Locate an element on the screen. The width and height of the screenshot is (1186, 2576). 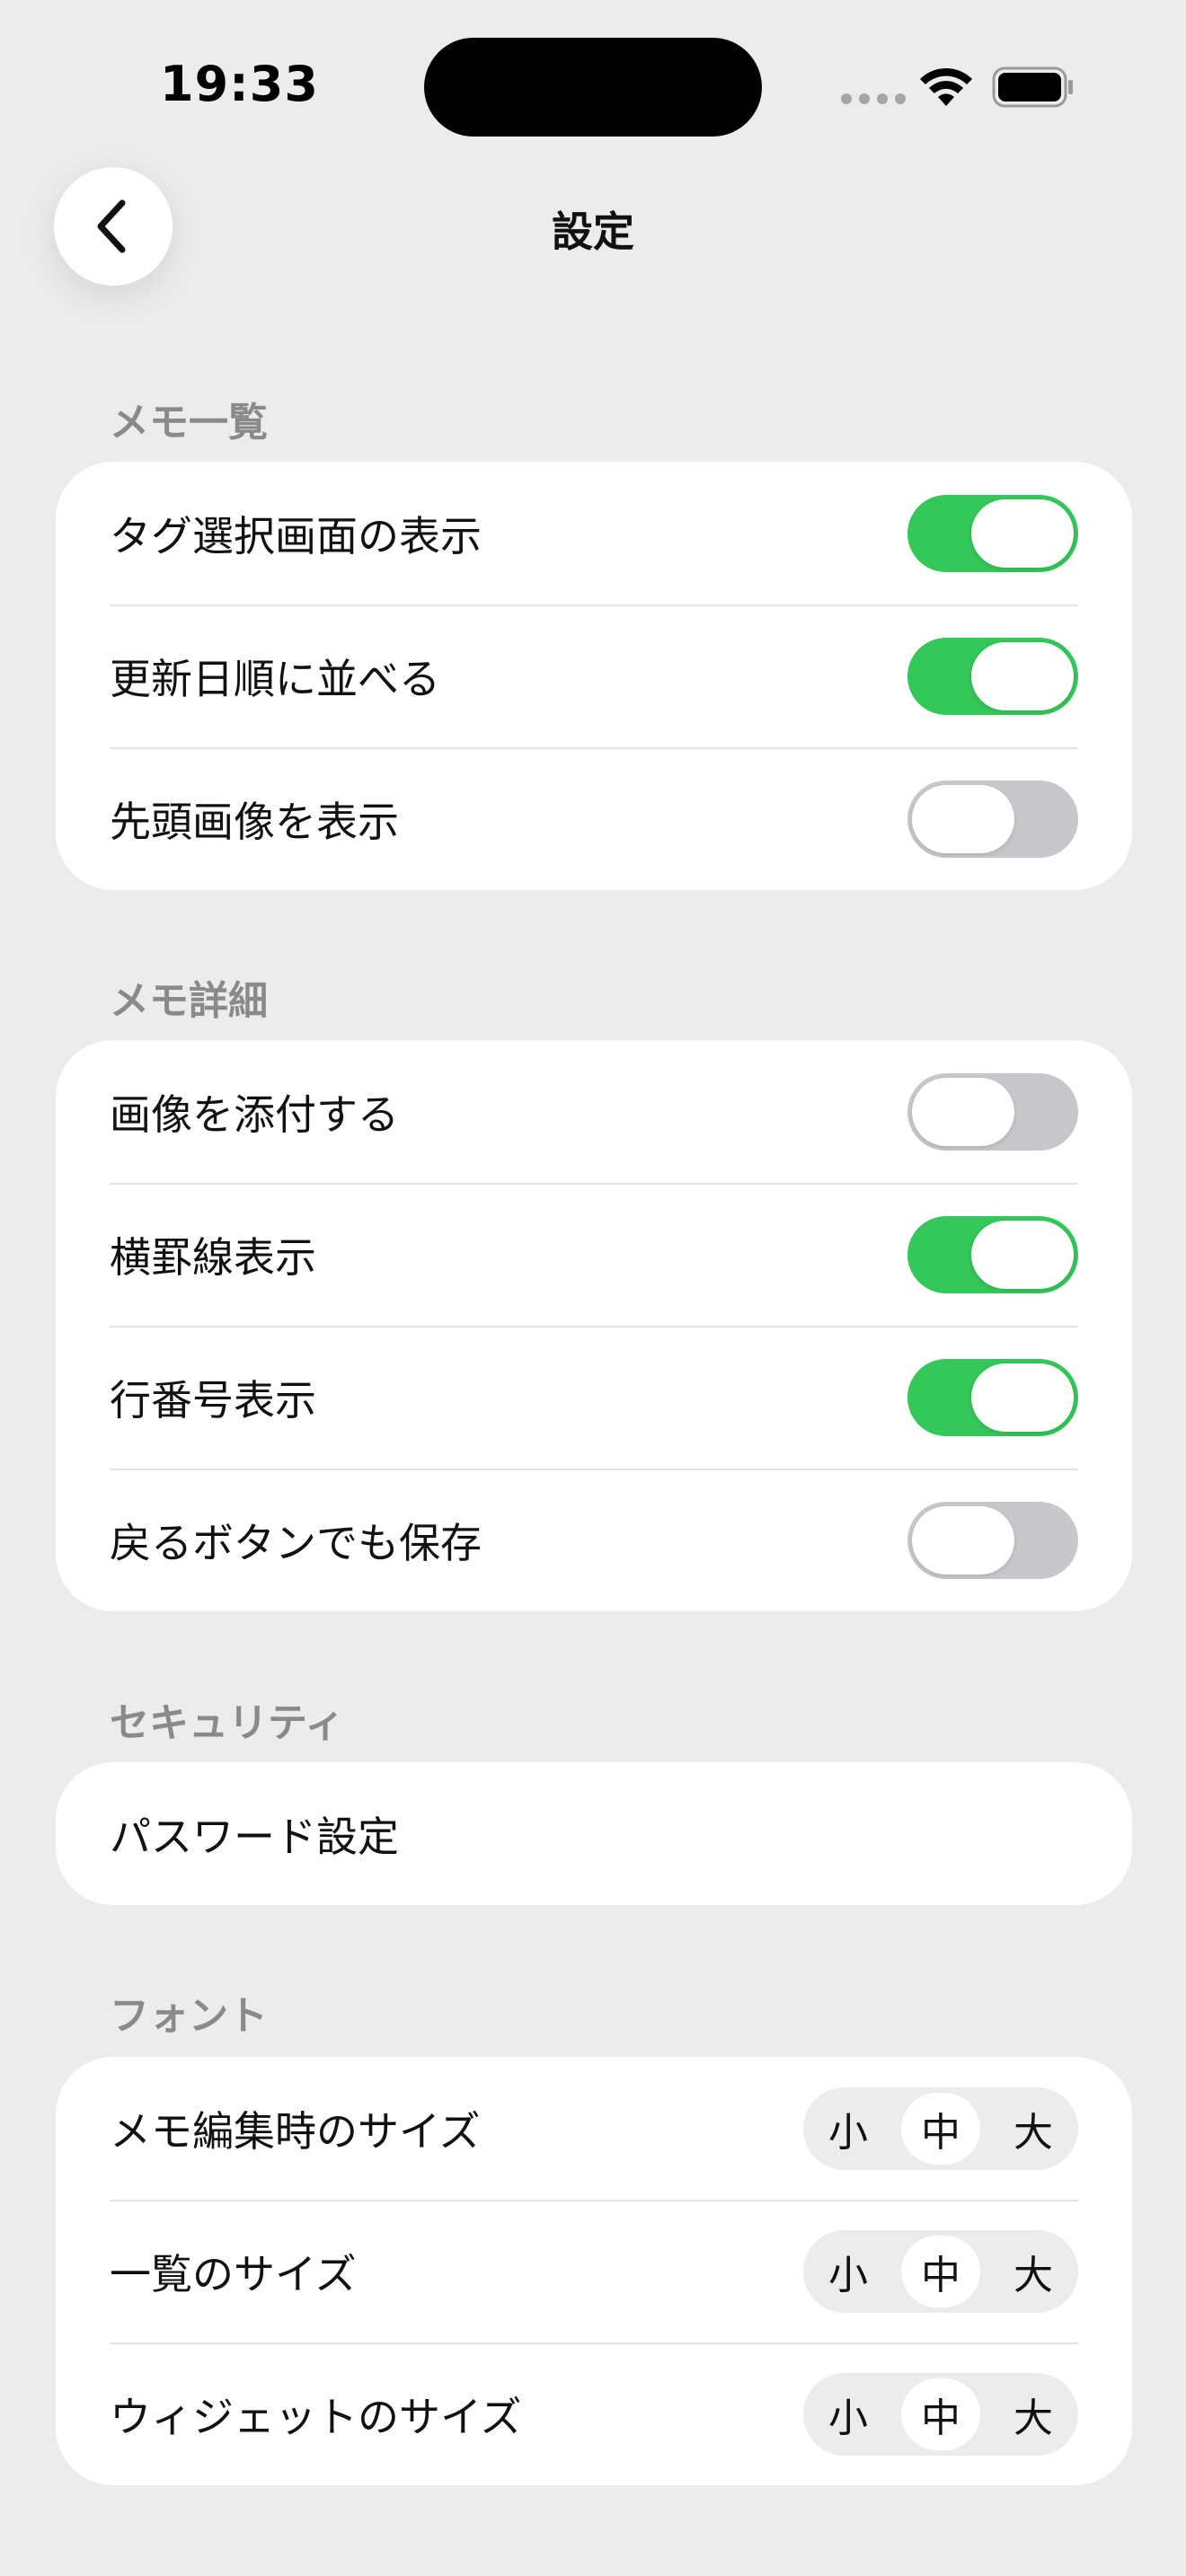
row-label: 横罫線表示 is located at coordinates (213, 1257).